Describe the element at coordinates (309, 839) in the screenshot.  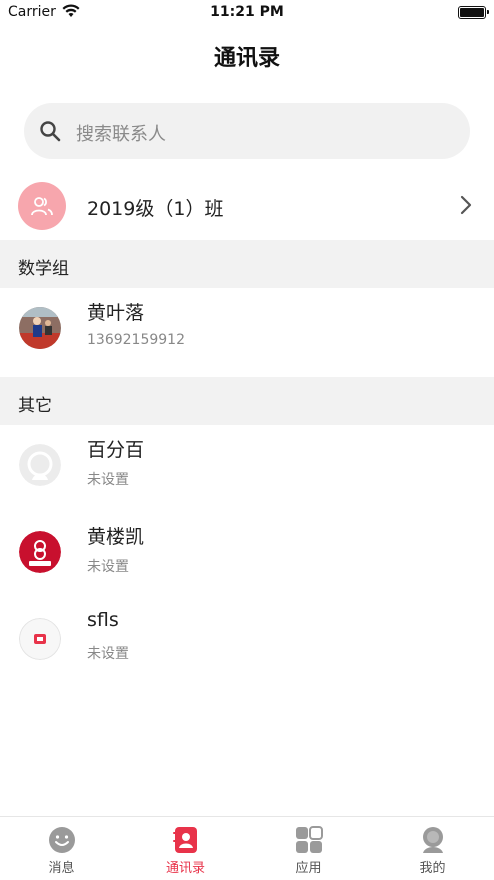
I see `apps-grid-icon` at that location.